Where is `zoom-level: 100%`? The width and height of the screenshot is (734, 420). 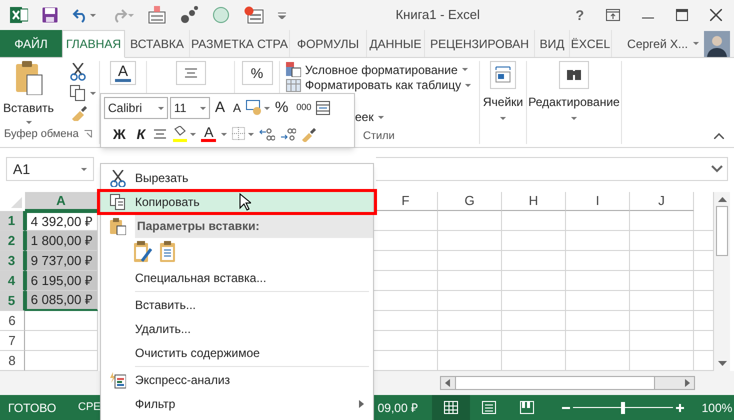
zoom-level: 100% is located at coordinates (717, 407).